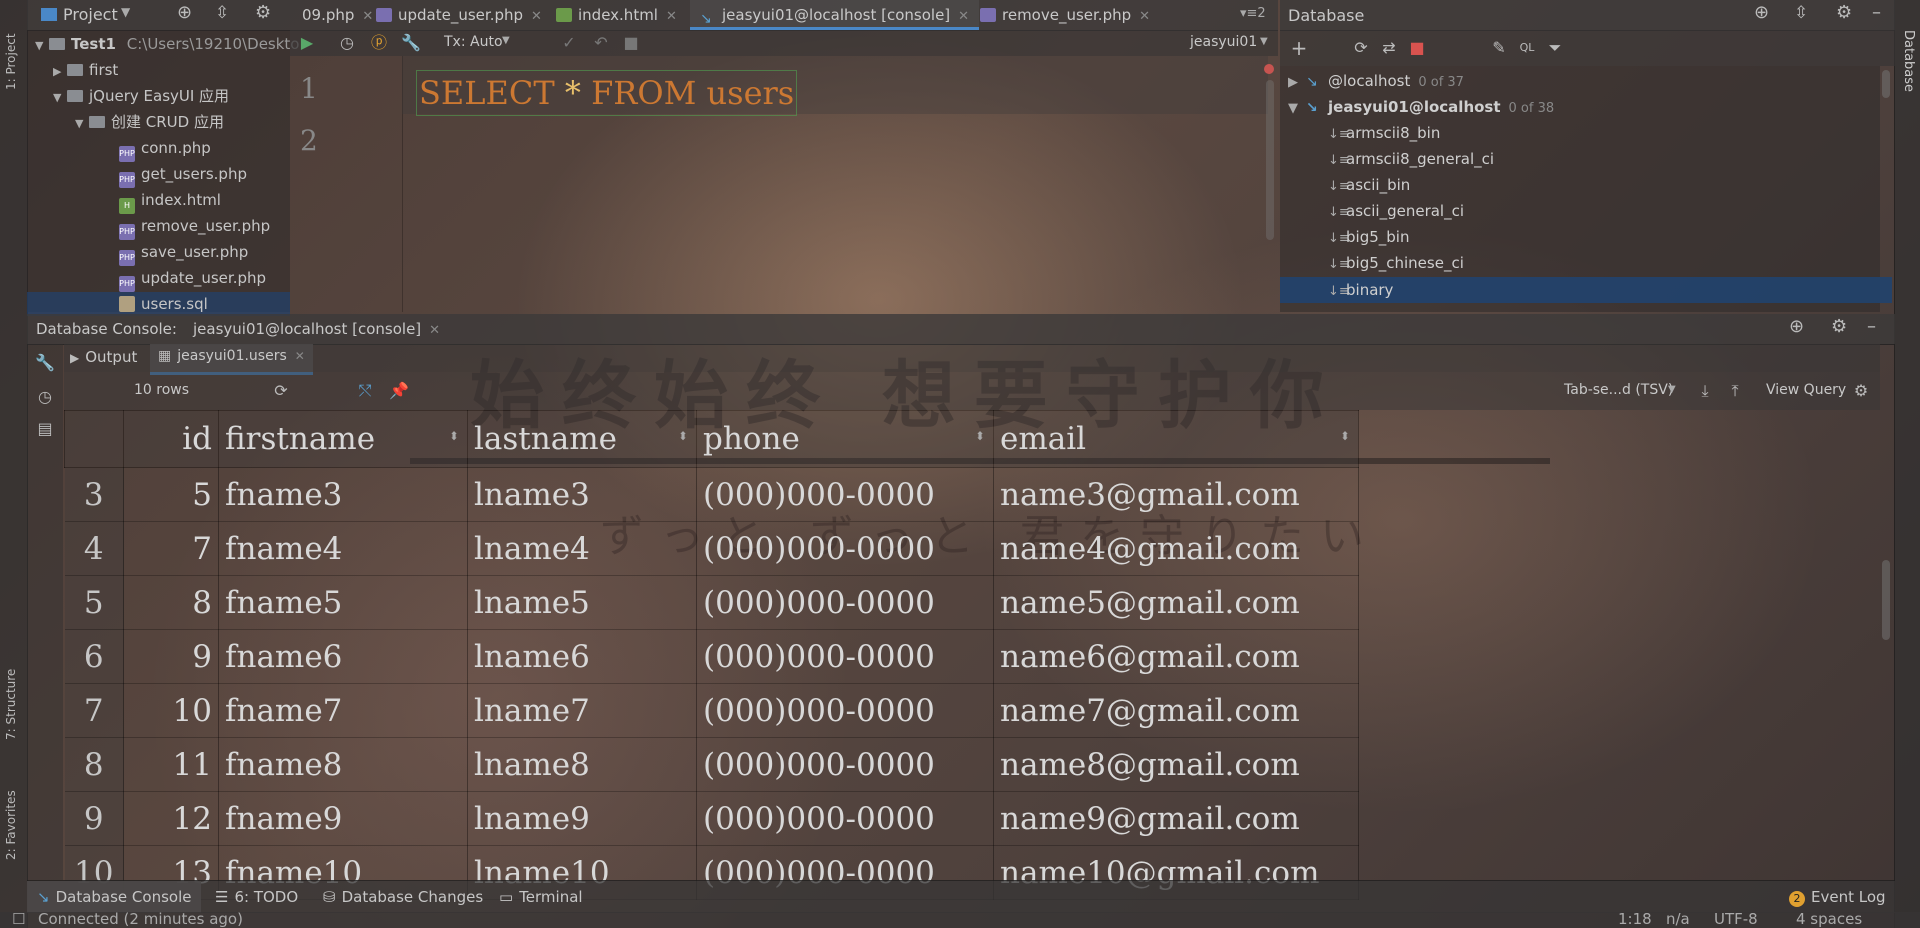  Describe the element at coordinates (85, 70) in the screenshot. I see `tree-item-first: ▶ first` at that location.